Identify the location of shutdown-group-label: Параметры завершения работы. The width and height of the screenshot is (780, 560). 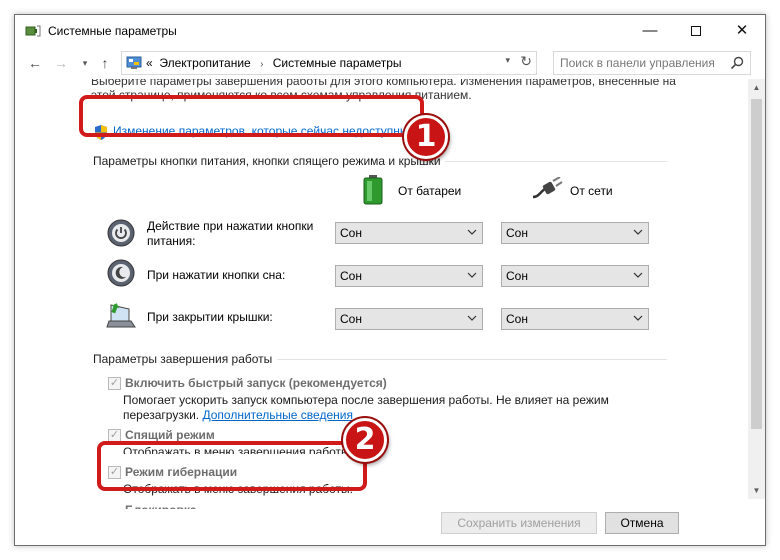
(183, 359).